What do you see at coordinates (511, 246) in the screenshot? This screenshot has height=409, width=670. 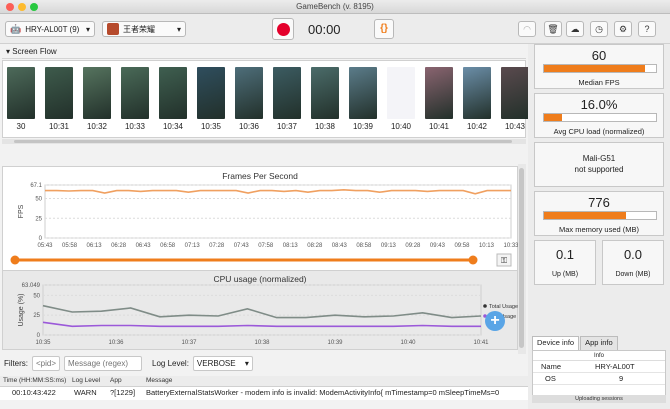 I see `x-tick-label: 10:33` at bounding box center [511, 246].